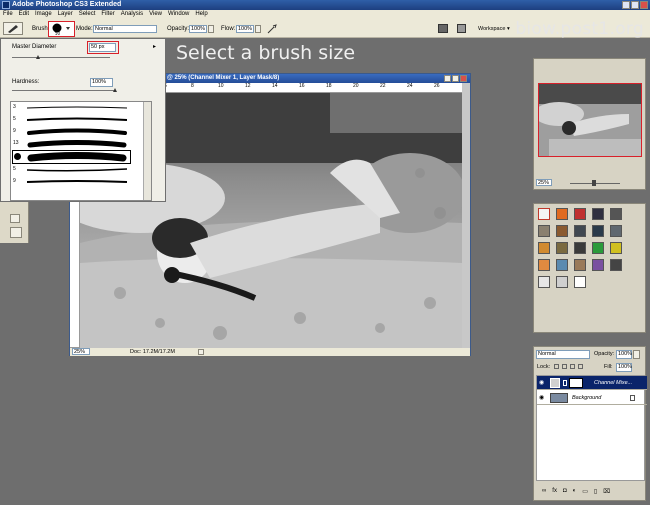 The width and height of the screenshot is (650, 505). Describe the element at coordinates (201, 14) in the screenshot. I see `menu-help: Help` at that location.